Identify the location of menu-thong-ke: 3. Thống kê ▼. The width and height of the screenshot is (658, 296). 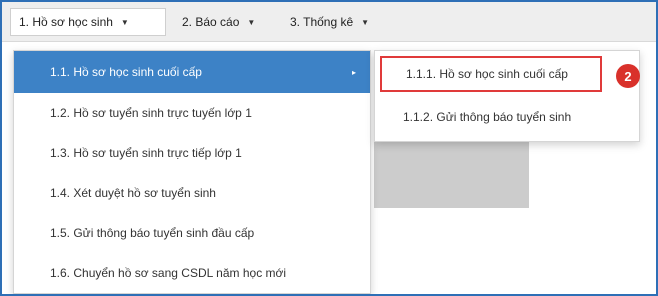
(329, 22).